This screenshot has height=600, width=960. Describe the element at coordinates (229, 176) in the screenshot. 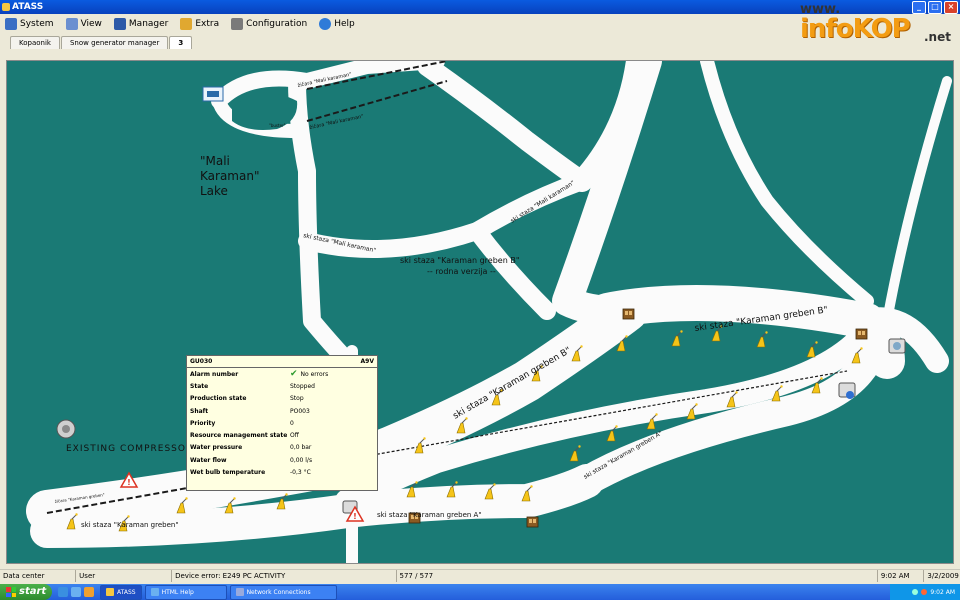

I see `lake-label-line2: Karaman"` at that location.